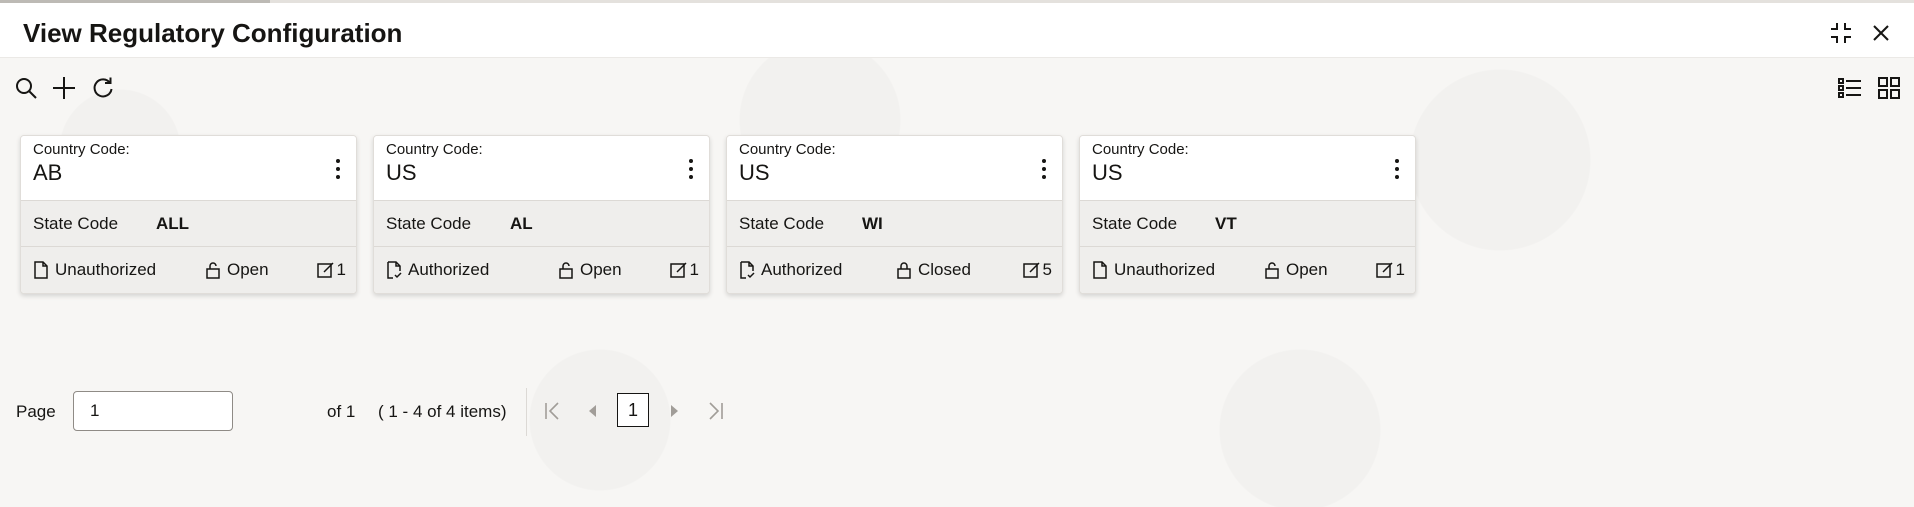 The image size is (1914, 507). I want to click on first-page-icon, so click(552, 411).